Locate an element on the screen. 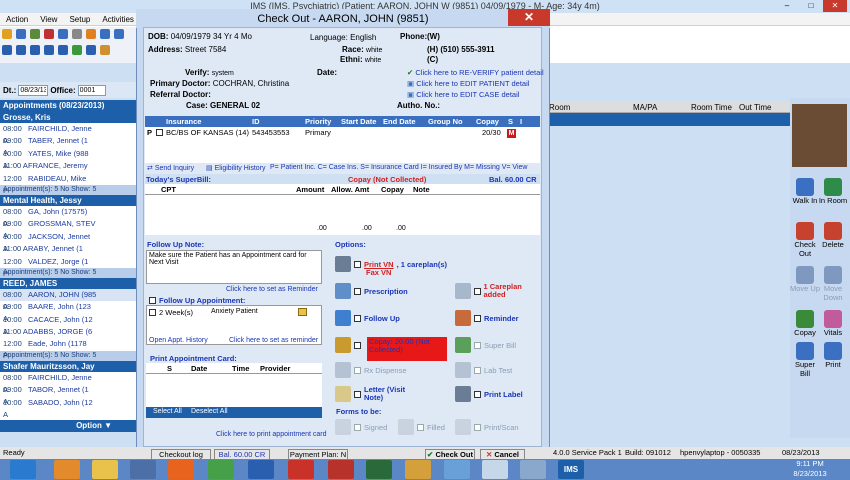 This screenshot has height=480, width=850. list-item: 10:00 A SABADO, John (12 is located at coordinates (68, 408).